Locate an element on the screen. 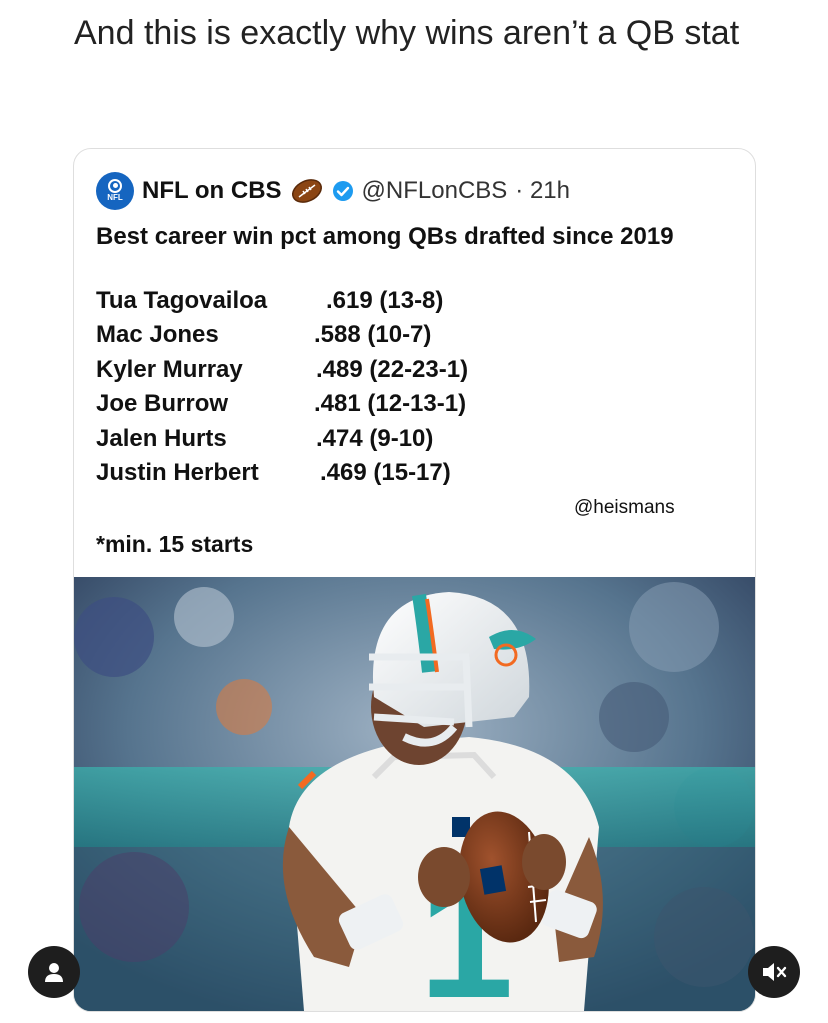 This screenshot has height=1023, width=828. player-name: Tua Tagovailoa is located at coordinates (182, 300).